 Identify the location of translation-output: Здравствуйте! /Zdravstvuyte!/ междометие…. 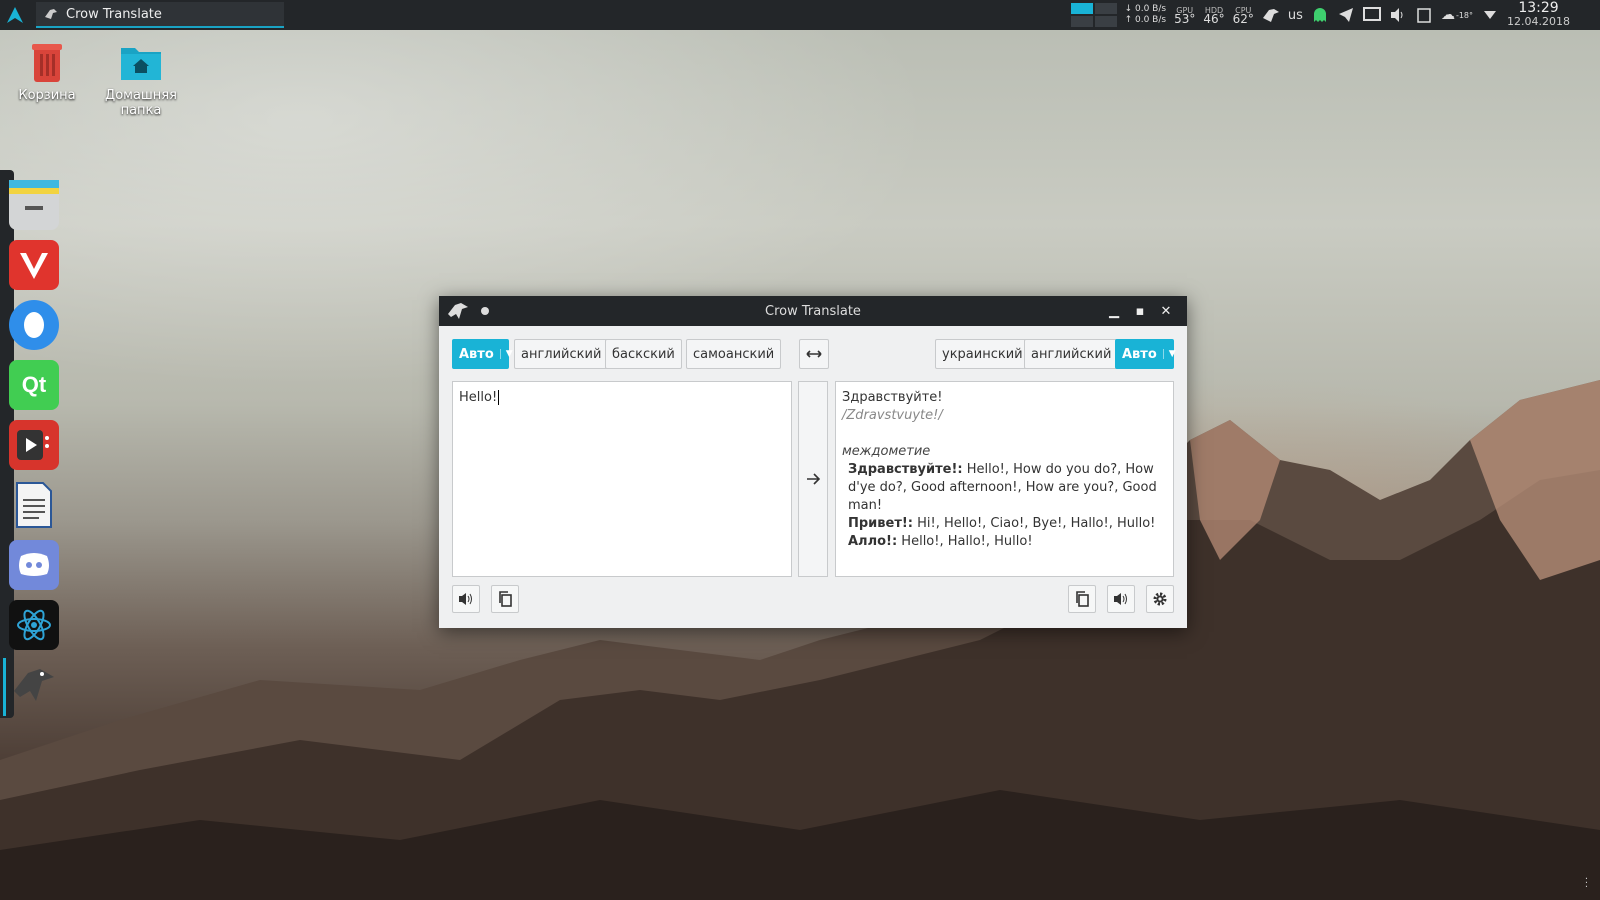
(1004, 479).